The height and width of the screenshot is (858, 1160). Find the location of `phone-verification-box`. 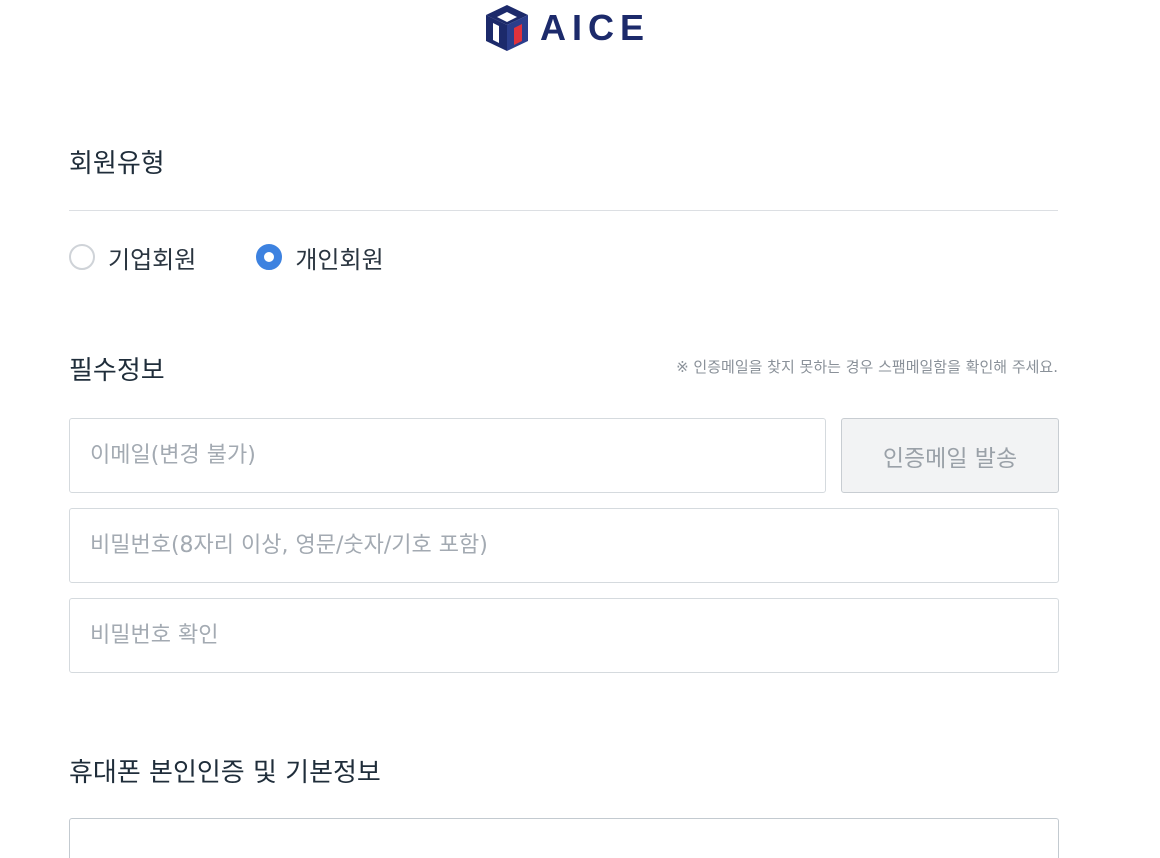

phone-verification-box is located at coordinates (564, 838).